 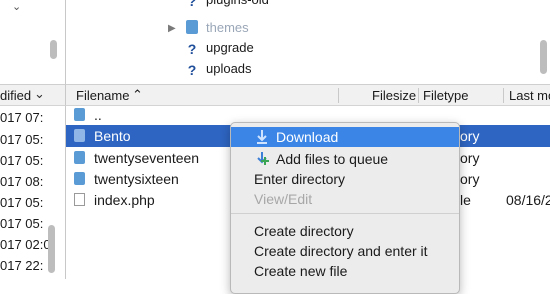 I want to click on menu-item-create-directory: Create directory, so click(x=345, y=231).